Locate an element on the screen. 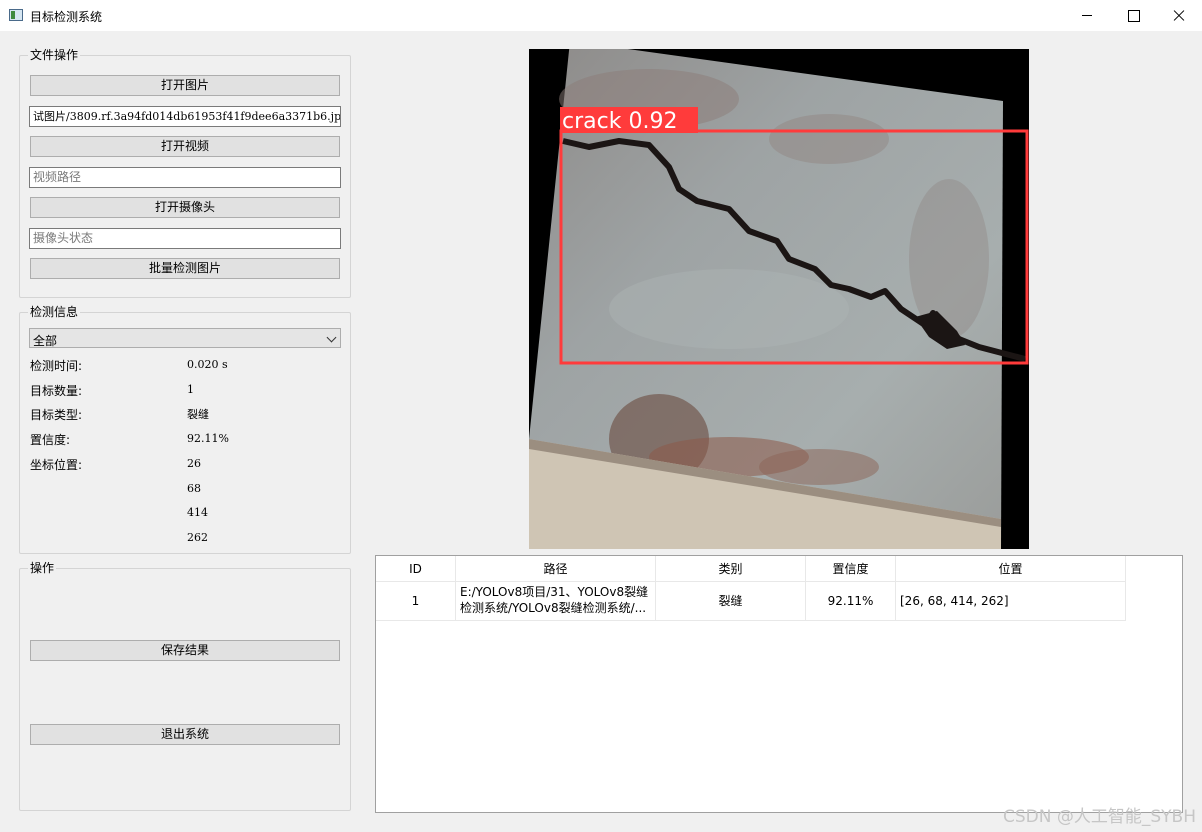 The image size is (1202, 832). target-count-value: 1 is located at coordinates (190, 389).